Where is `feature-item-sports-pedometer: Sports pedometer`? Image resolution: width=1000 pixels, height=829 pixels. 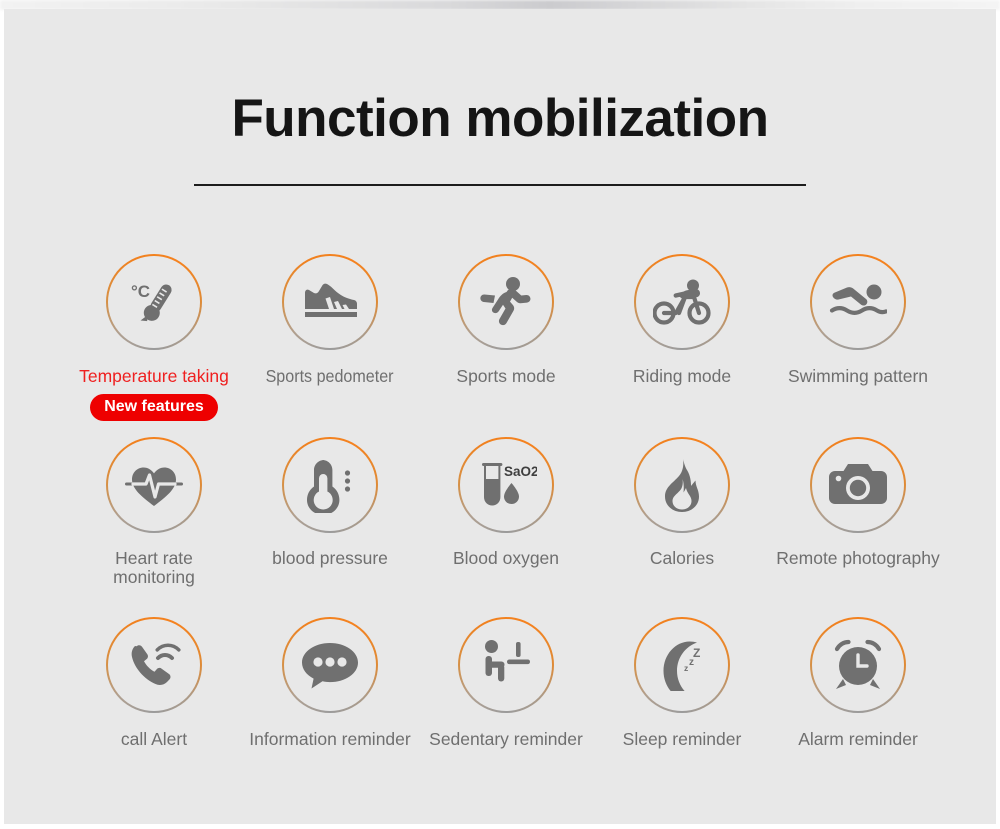 feature-item-sports-pedometer: Sports pedometer is located at coordinates (330, 345).